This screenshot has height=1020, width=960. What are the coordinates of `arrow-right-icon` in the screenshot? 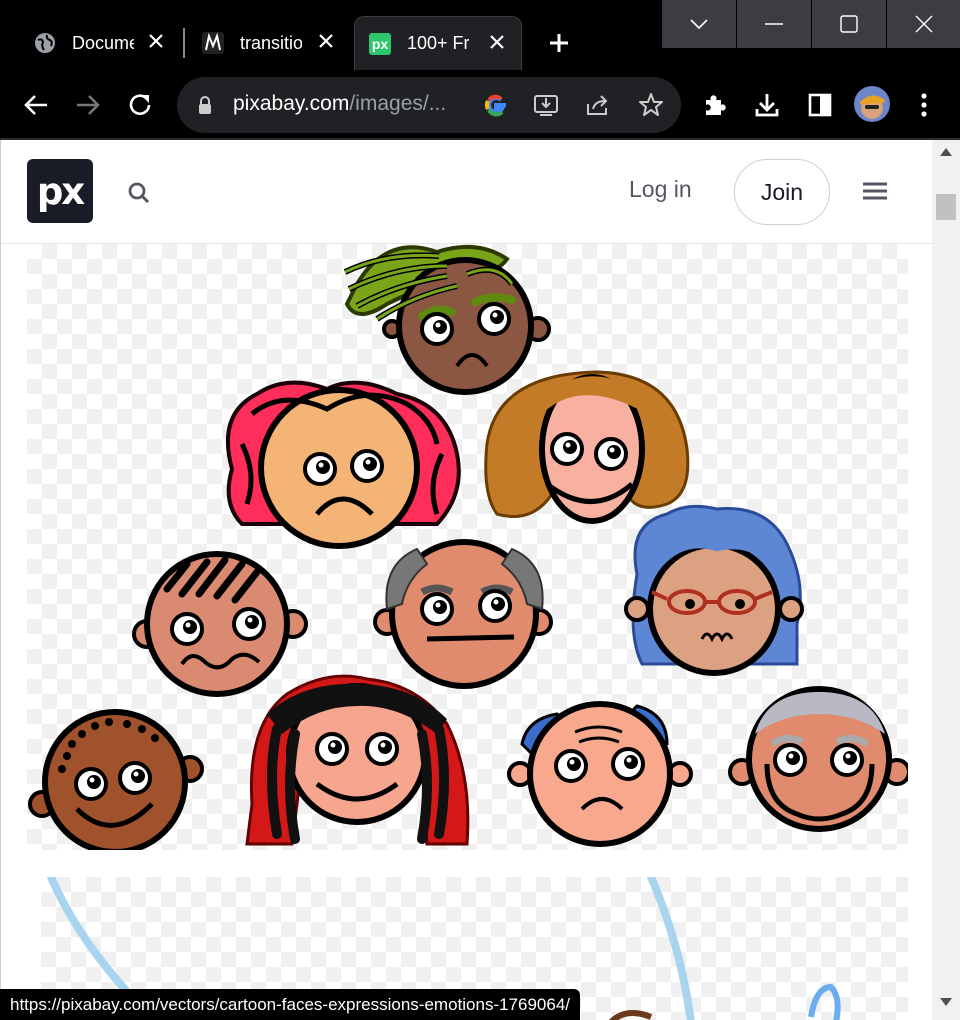 It's located at (88, 105).